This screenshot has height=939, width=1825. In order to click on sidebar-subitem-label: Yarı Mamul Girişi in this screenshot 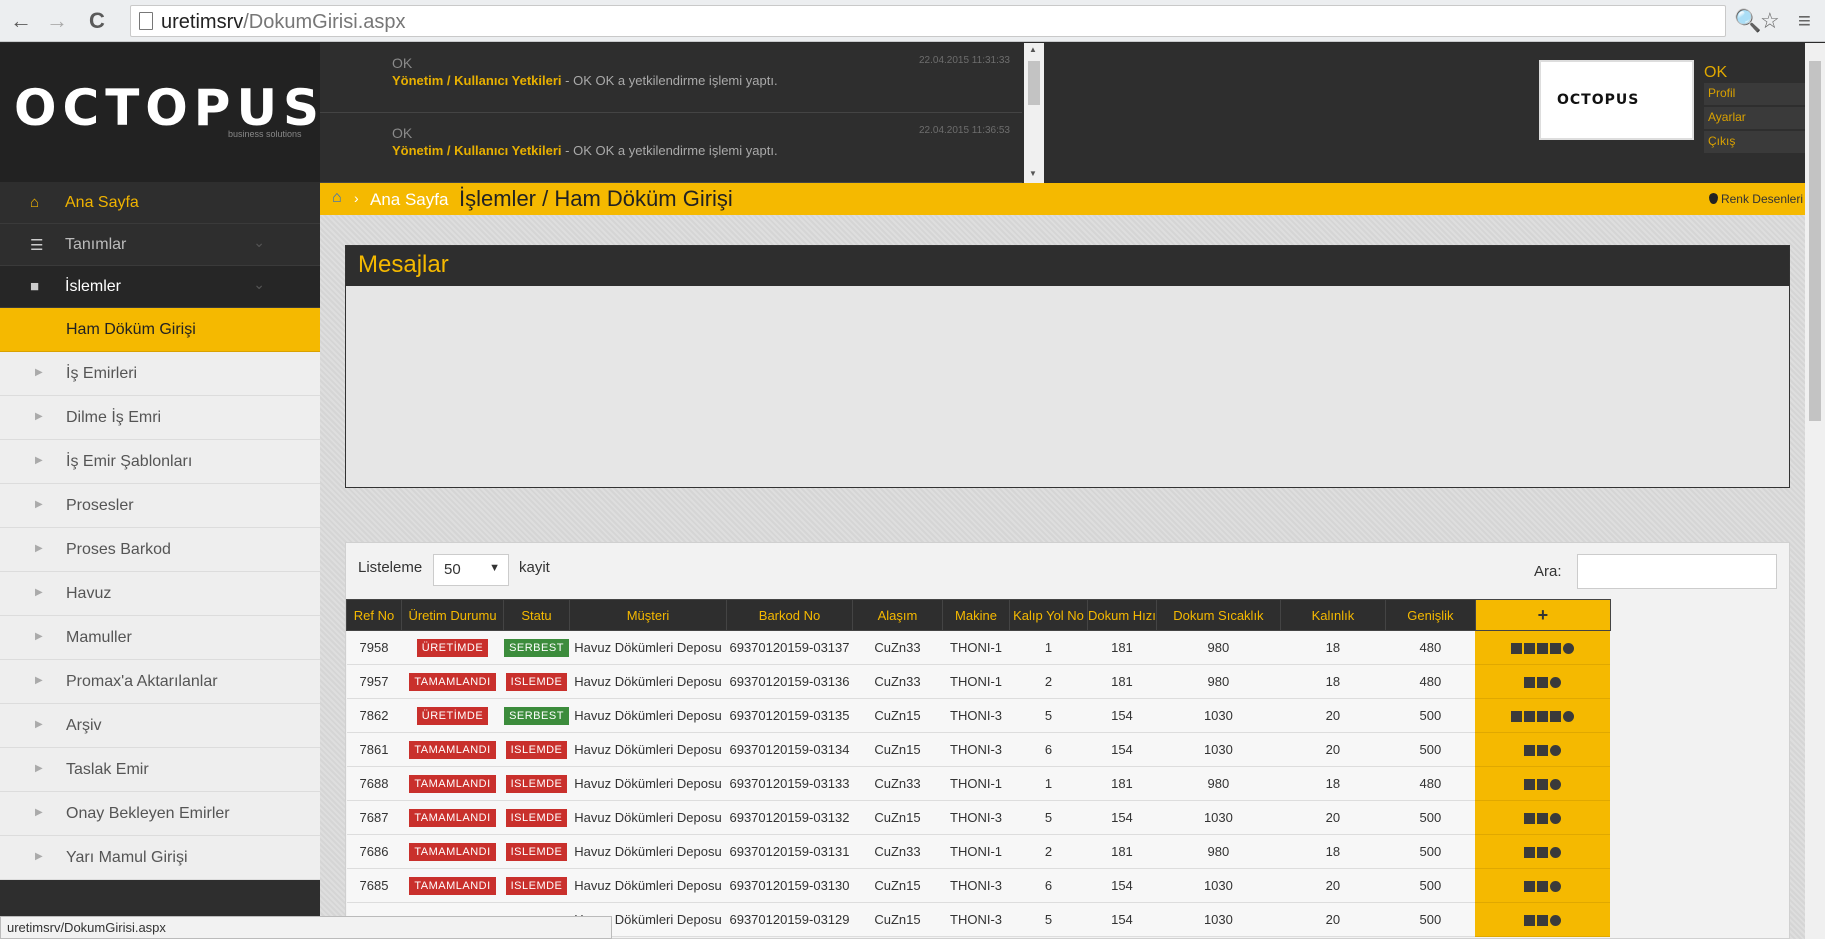, I will do `click(127, 857)`.